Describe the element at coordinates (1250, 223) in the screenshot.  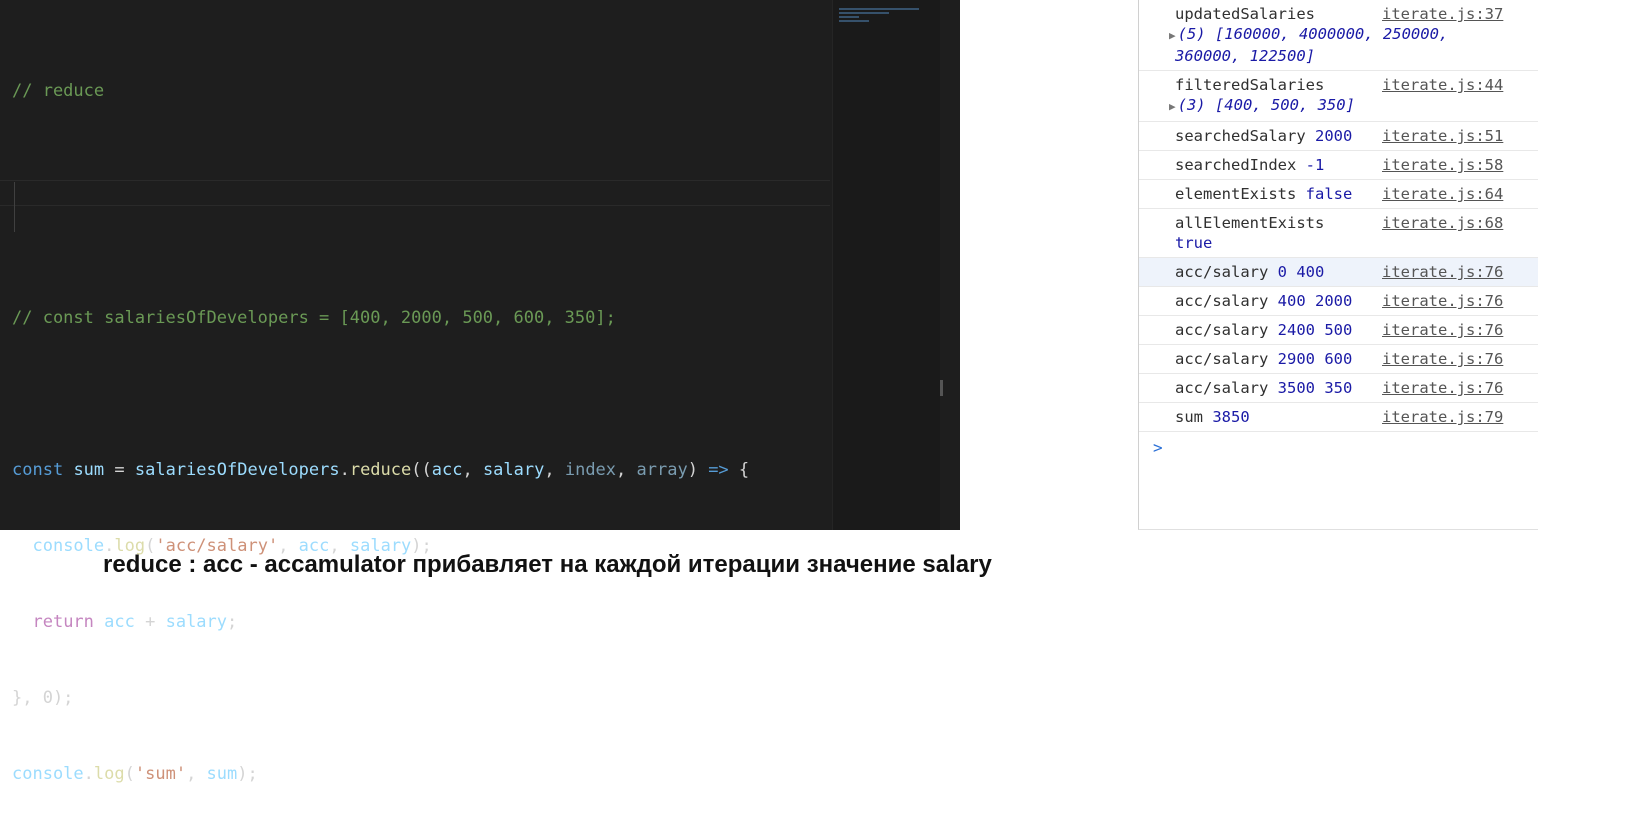
I see `message-label: allElementExists` at that location.